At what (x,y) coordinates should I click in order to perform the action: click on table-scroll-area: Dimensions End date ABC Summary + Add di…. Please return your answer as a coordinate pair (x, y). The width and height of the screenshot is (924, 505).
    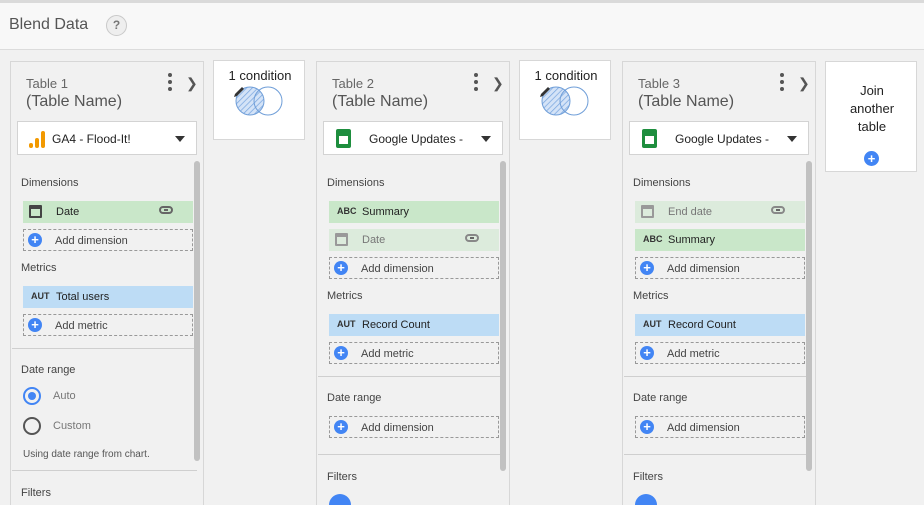
    Looking at the image, I should click on (716, 333).